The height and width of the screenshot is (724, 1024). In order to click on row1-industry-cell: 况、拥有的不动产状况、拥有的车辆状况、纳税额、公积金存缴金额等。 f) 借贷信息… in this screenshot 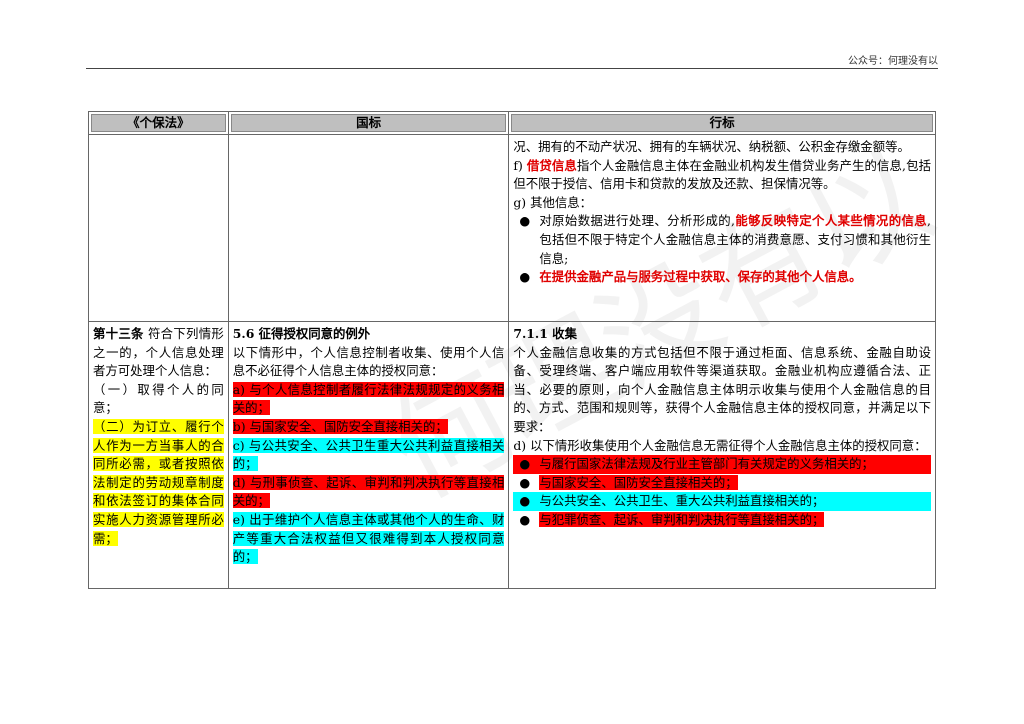, I will do `click(722, 228)`.